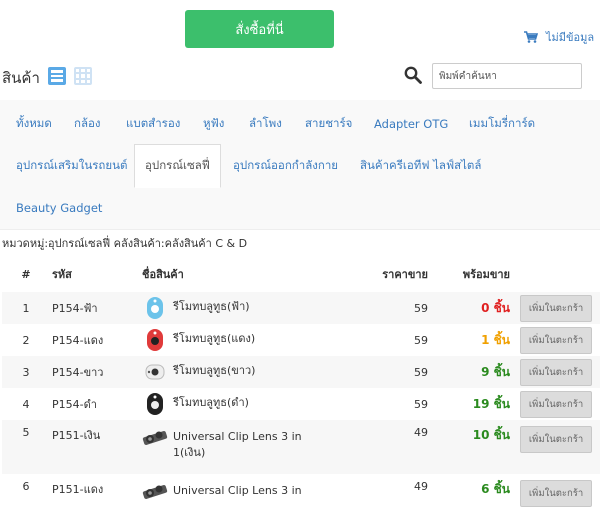 Image resolution: width=600 pixels, height=510 pixels. Describe the element at coordinates (252, 443) in the screenshot. I see `product-name: Universal Clip Lens 3 in 1(เงิน)` at that location.